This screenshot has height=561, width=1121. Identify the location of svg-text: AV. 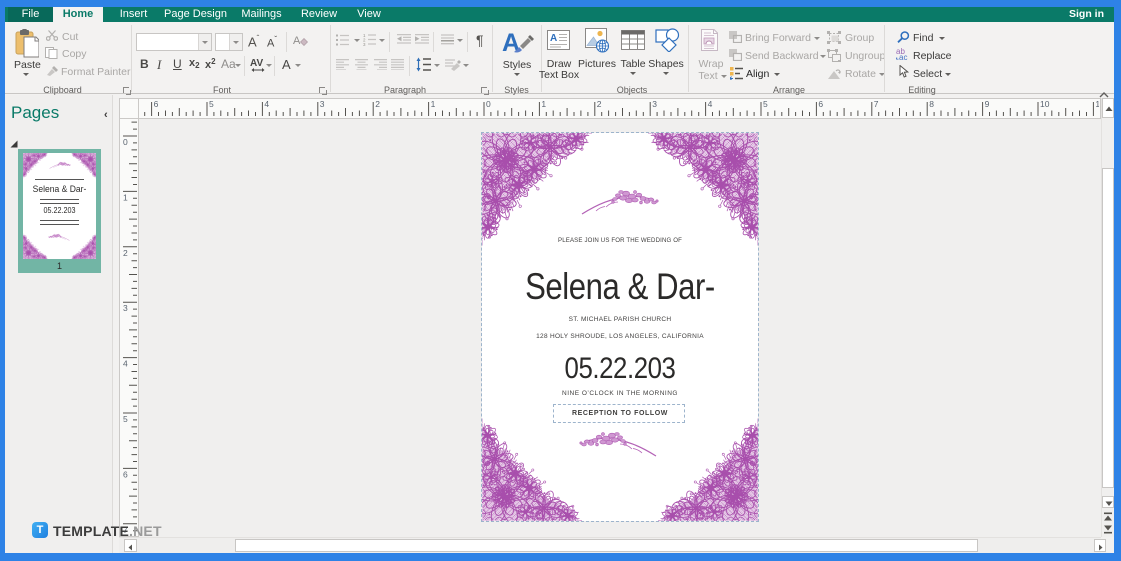
(256, 63).